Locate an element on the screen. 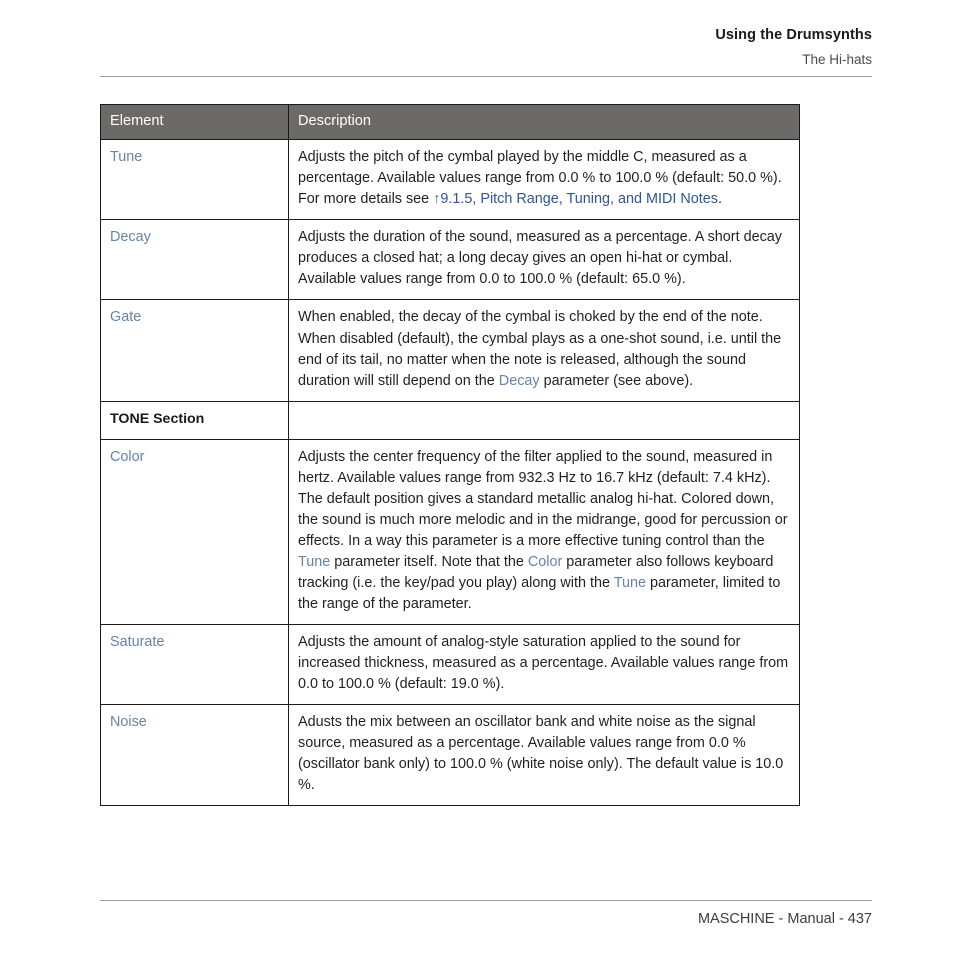  table-header: Element Description is located at coordinates (450, 122).